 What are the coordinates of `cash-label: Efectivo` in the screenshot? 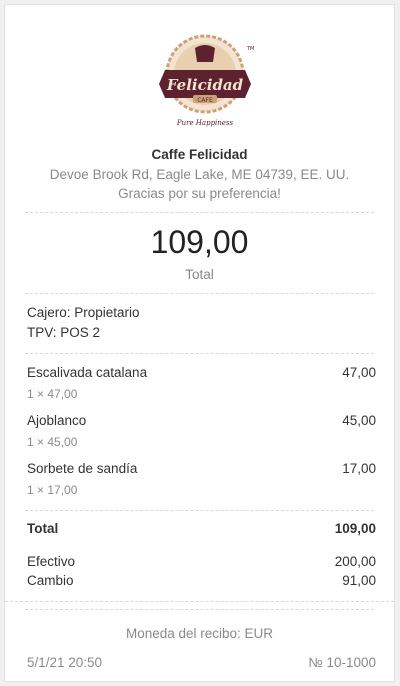 It's located at (51, 561).